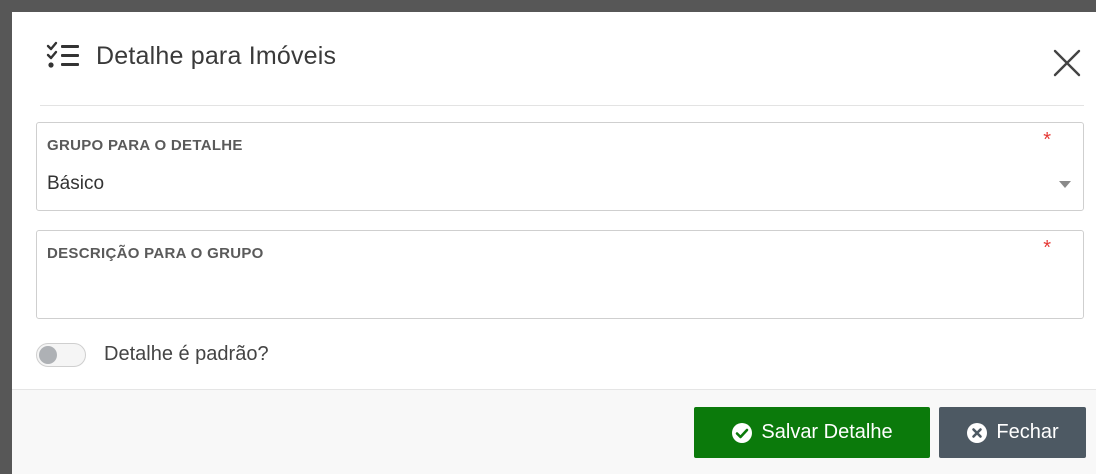 Image resolution: width=1096 pixels, height=474 pixels. What do you see at coordinates (155, 253) in the screenshot?
I see `description-field-label: DESCRIÇÃO PARA O GRUPO` at bounding box center [155, 253].